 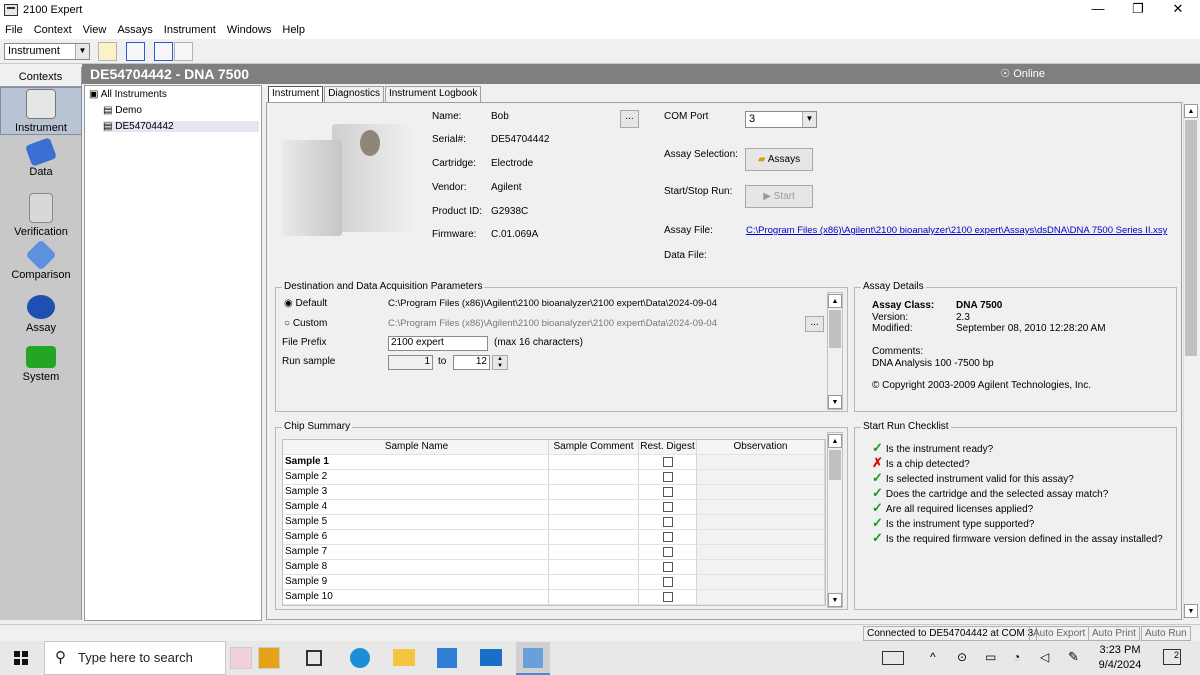 I want to click on sample-name-cell: Sample 6, so click(x=416, y=537).